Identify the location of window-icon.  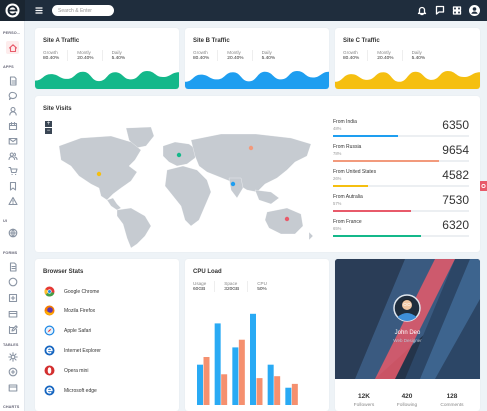
(13, 388).